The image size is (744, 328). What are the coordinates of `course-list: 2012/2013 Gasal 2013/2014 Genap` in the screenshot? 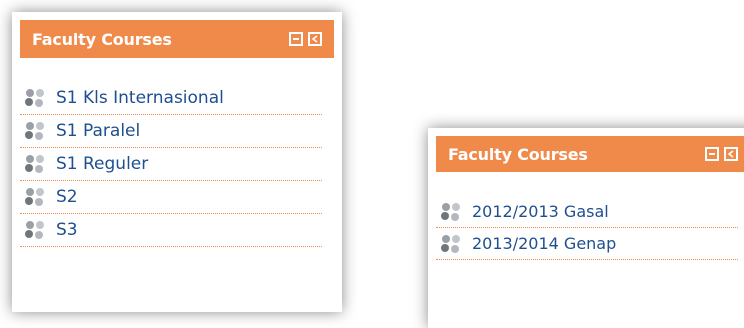 It's located at (587, 228).